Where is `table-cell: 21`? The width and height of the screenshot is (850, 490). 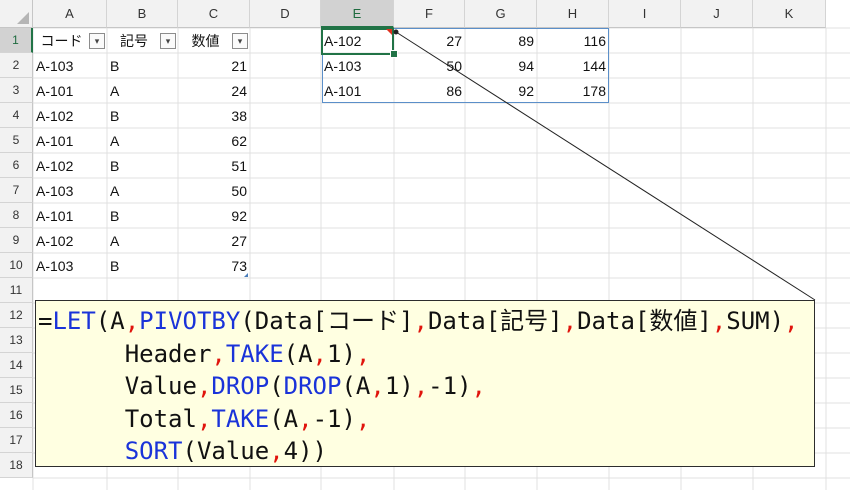 table-cell: 21 is located at coordinates (214, 65).